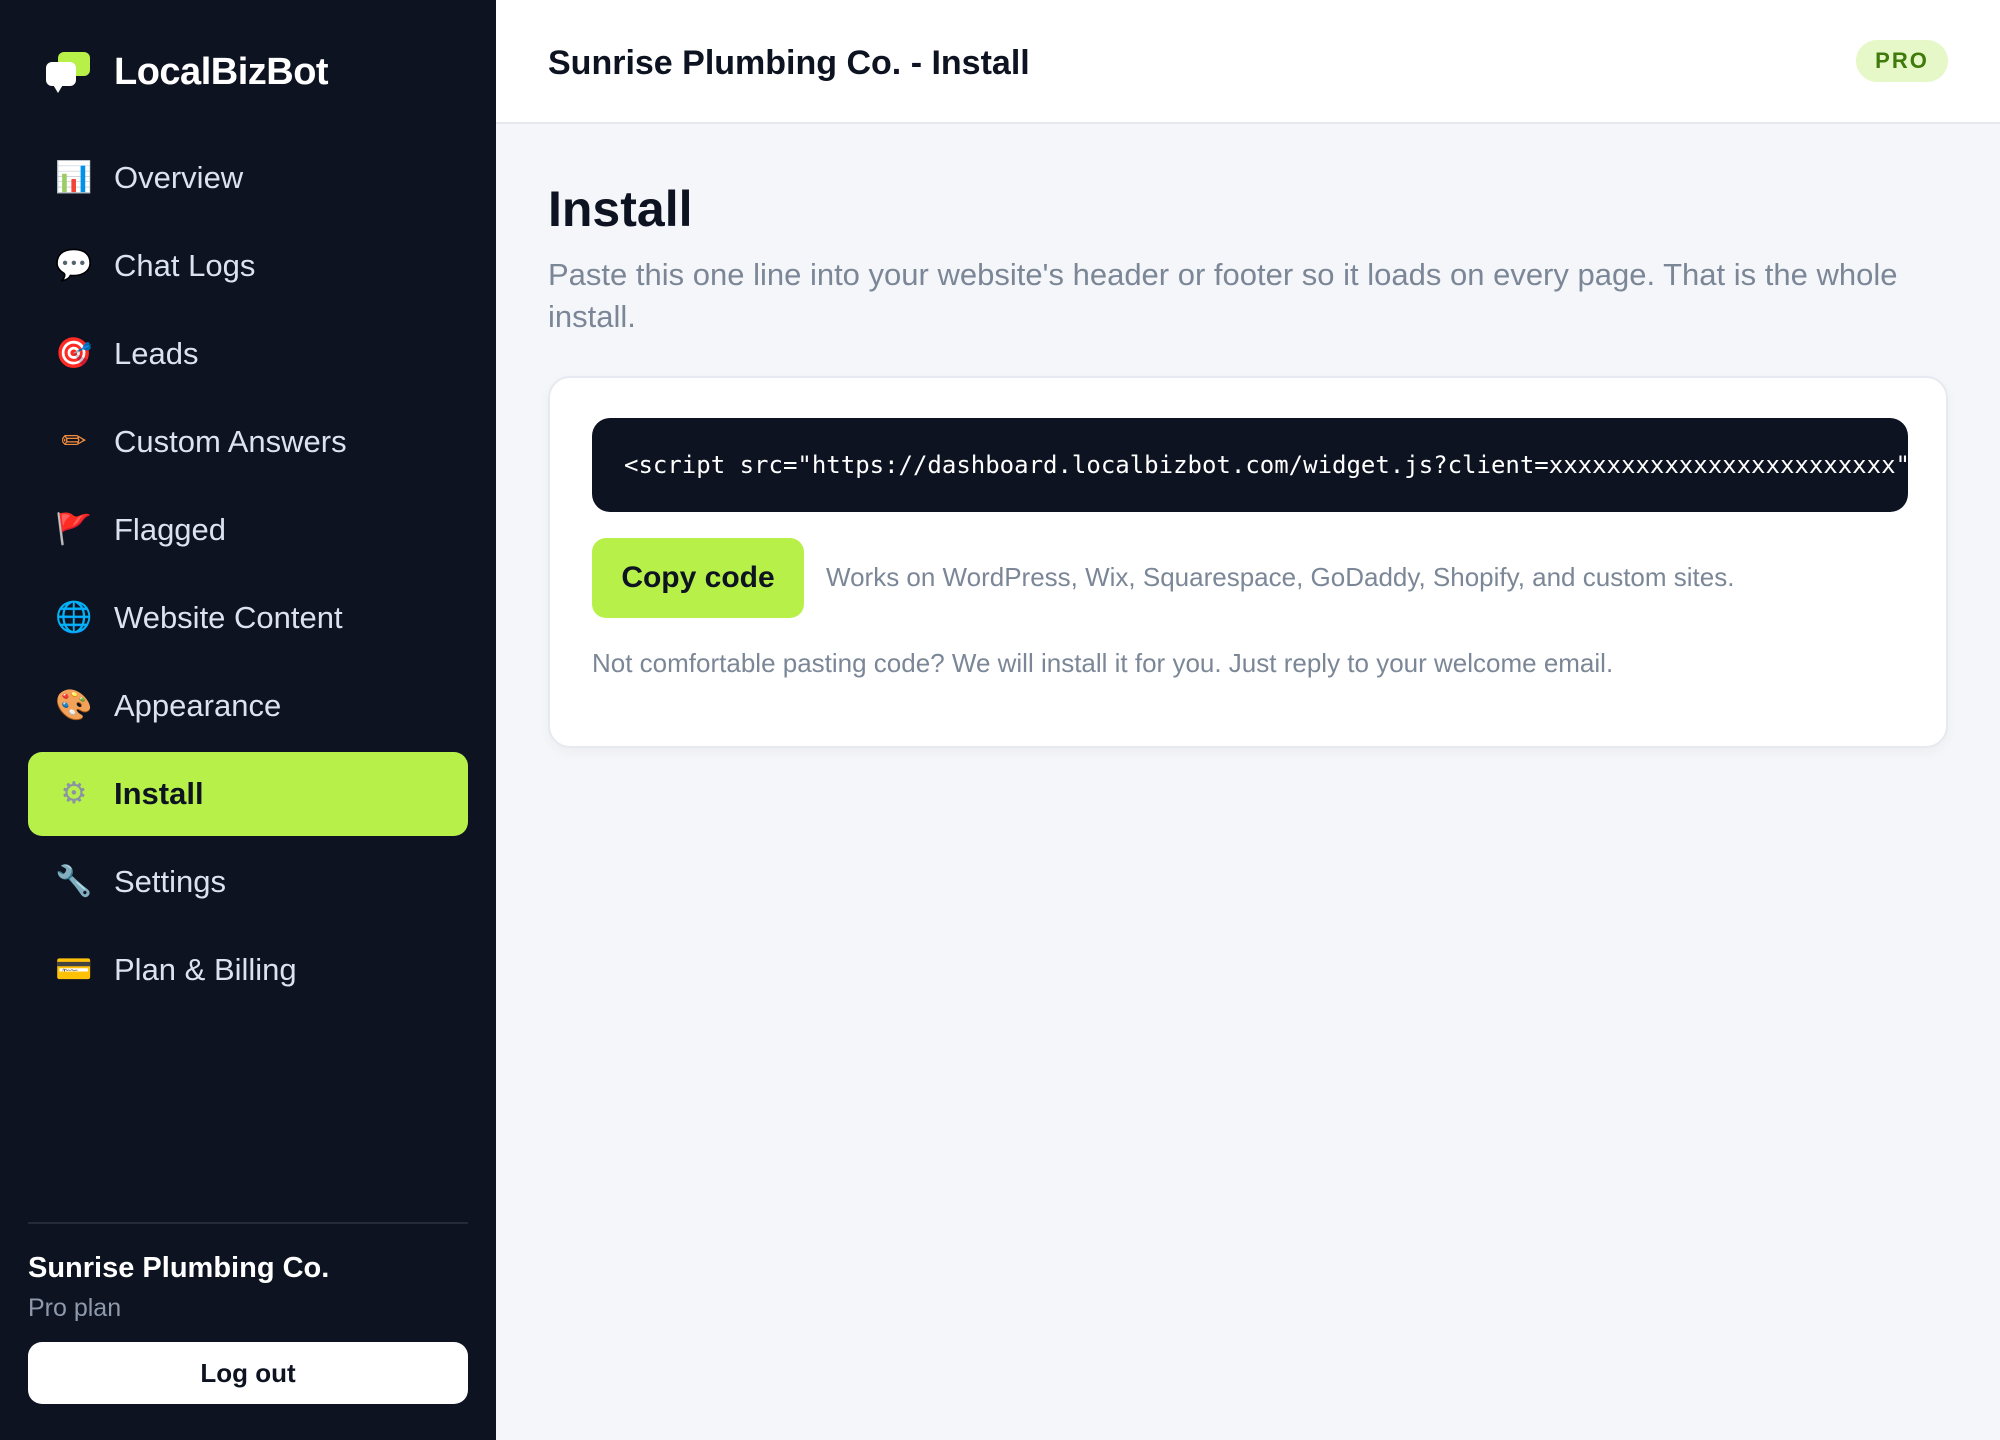 The width and height of the screenshot is (2000, 1440). What do you see at coordinates (170, 881) in the screenshot?
I see `sidebar-item-label: Settings` at bounding box center [170, 881].